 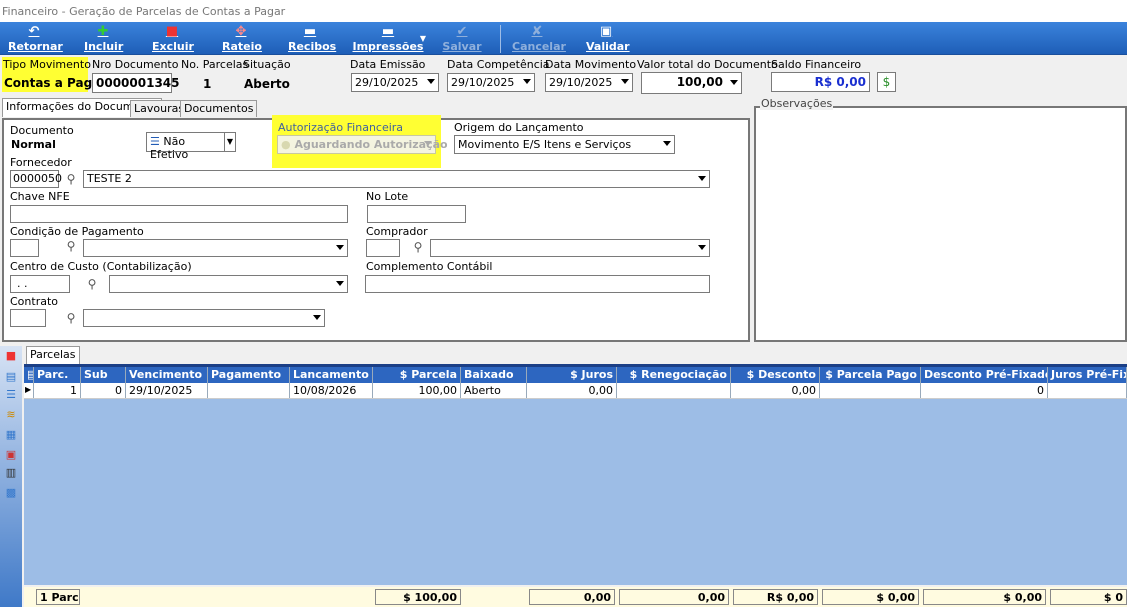 What do you see at coordinates (1087, 390) in the screenshot?
I see `cell-juros-pre-fixado` at bounding box center [1087, 390].